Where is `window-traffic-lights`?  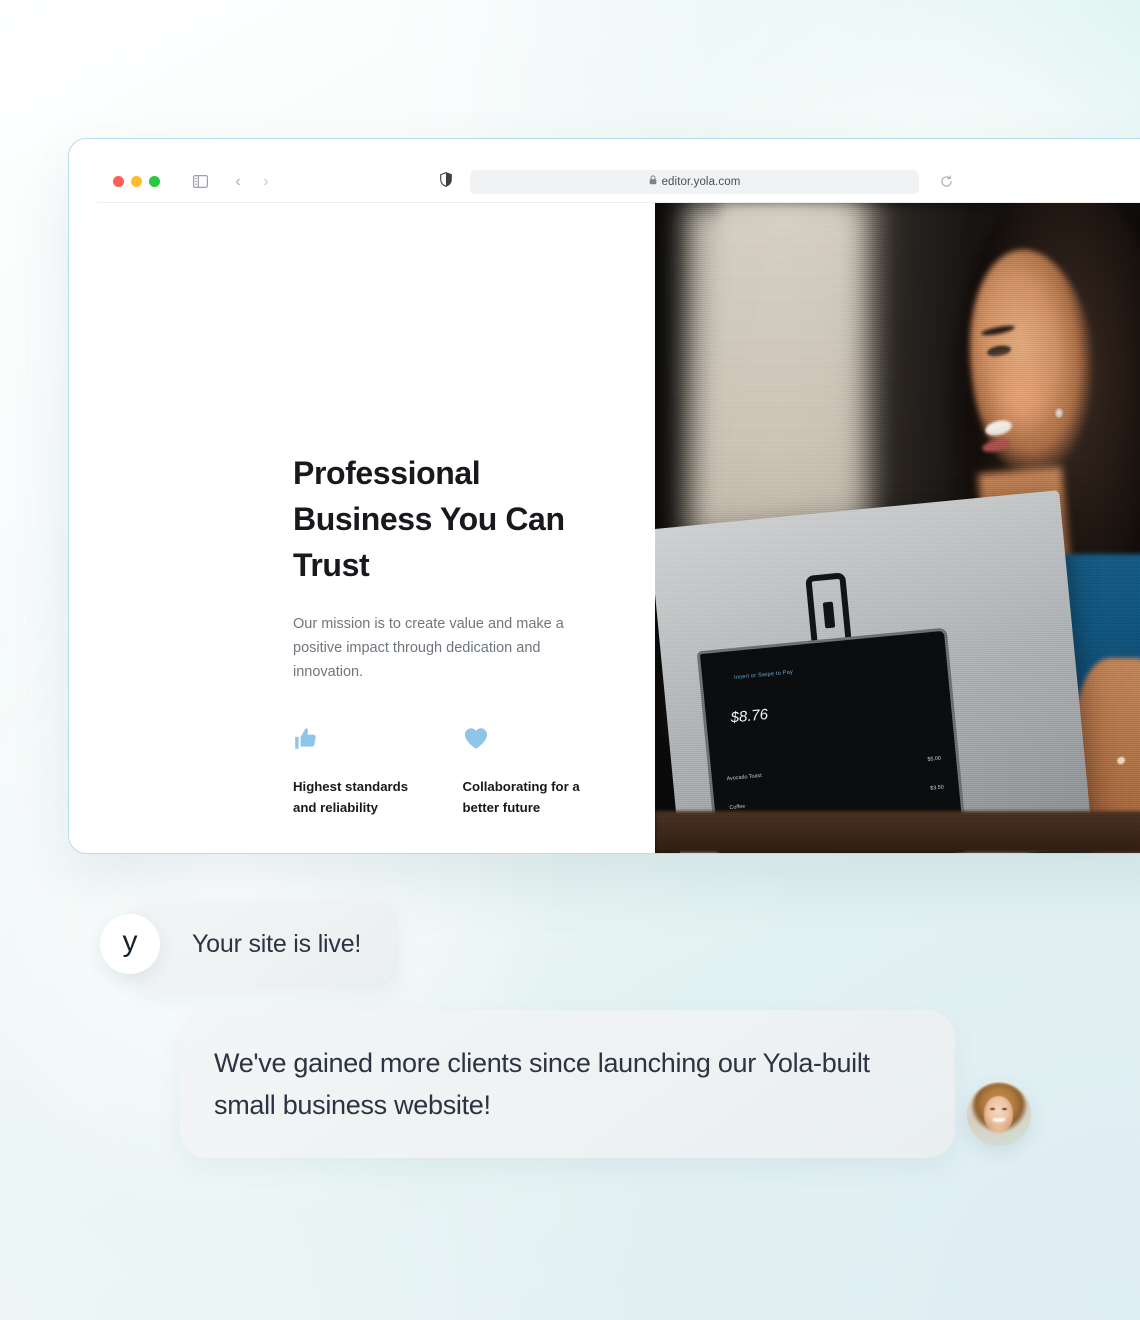
window-traffic-lights is located at coordinates (136, 181).